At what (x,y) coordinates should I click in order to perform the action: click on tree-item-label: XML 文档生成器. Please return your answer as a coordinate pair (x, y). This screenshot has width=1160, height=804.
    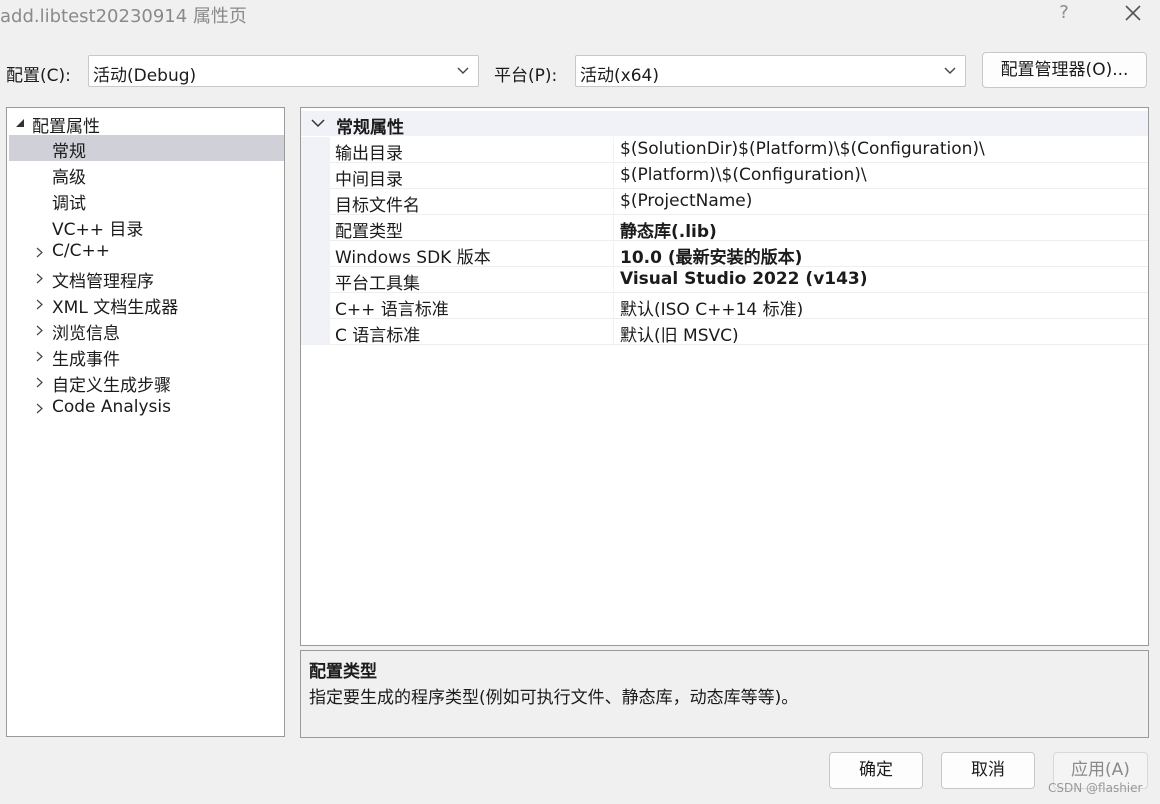
    Looking at the image, I should click on (115, 308).